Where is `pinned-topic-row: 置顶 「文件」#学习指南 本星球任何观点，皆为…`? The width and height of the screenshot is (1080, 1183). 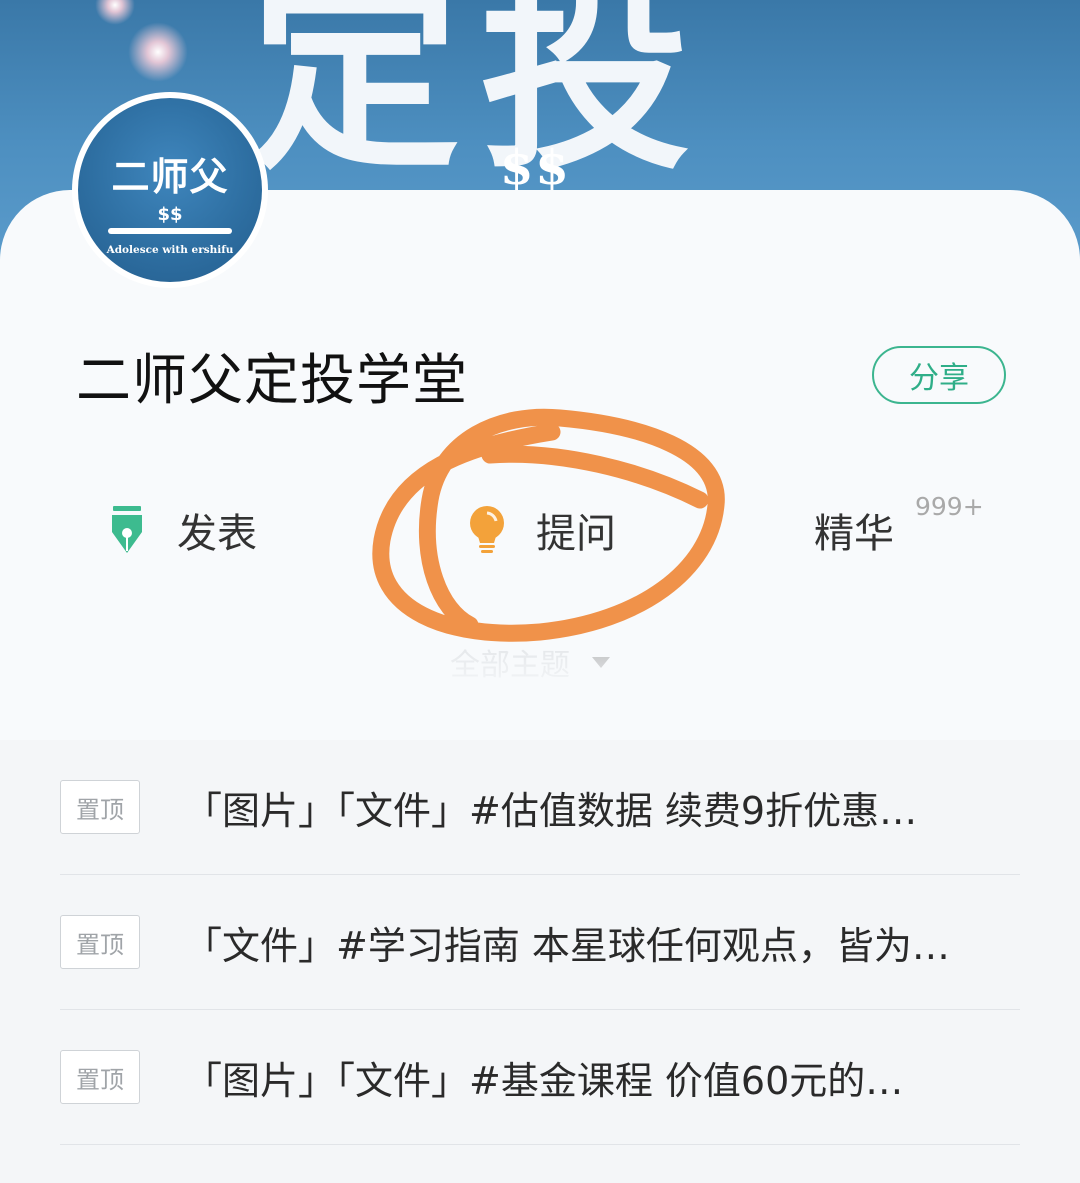
pinned-topic-row: 置顶 「文件」#学习指南 本星球任何观点，皆为… is located at coordinates (540, 942).